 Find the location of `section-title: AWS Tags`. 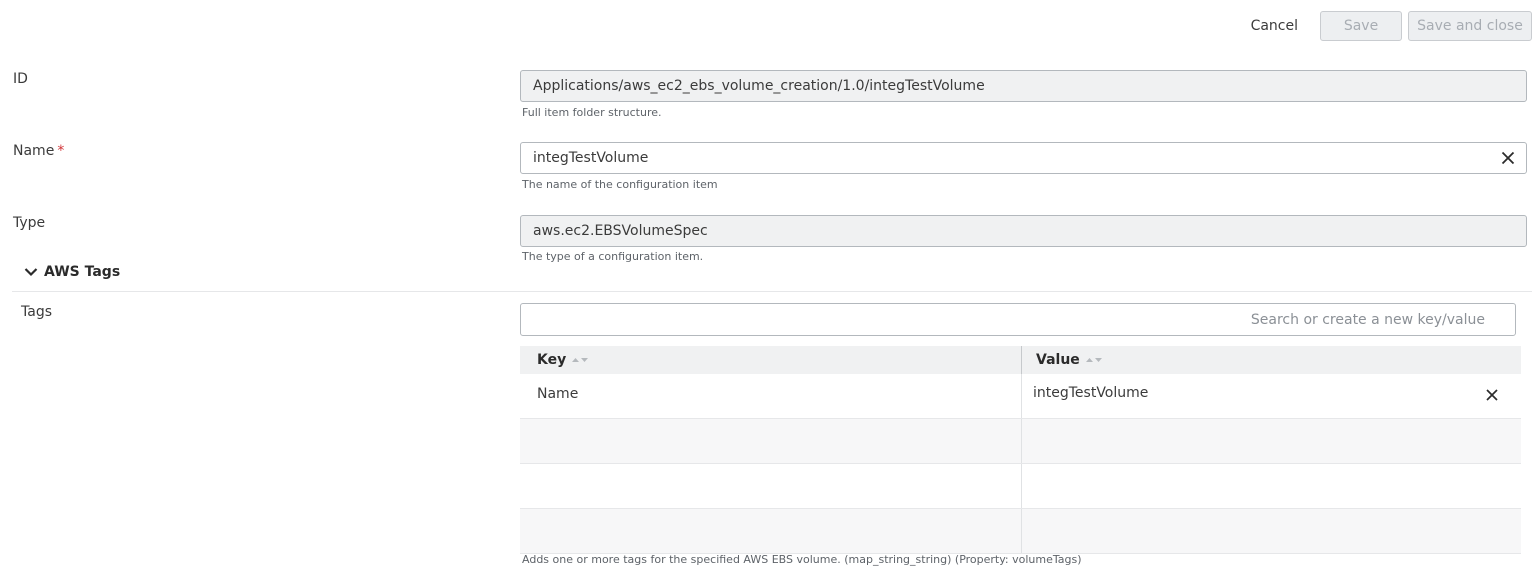

section-title: AWS Tags is located at coordinates (82, 272).